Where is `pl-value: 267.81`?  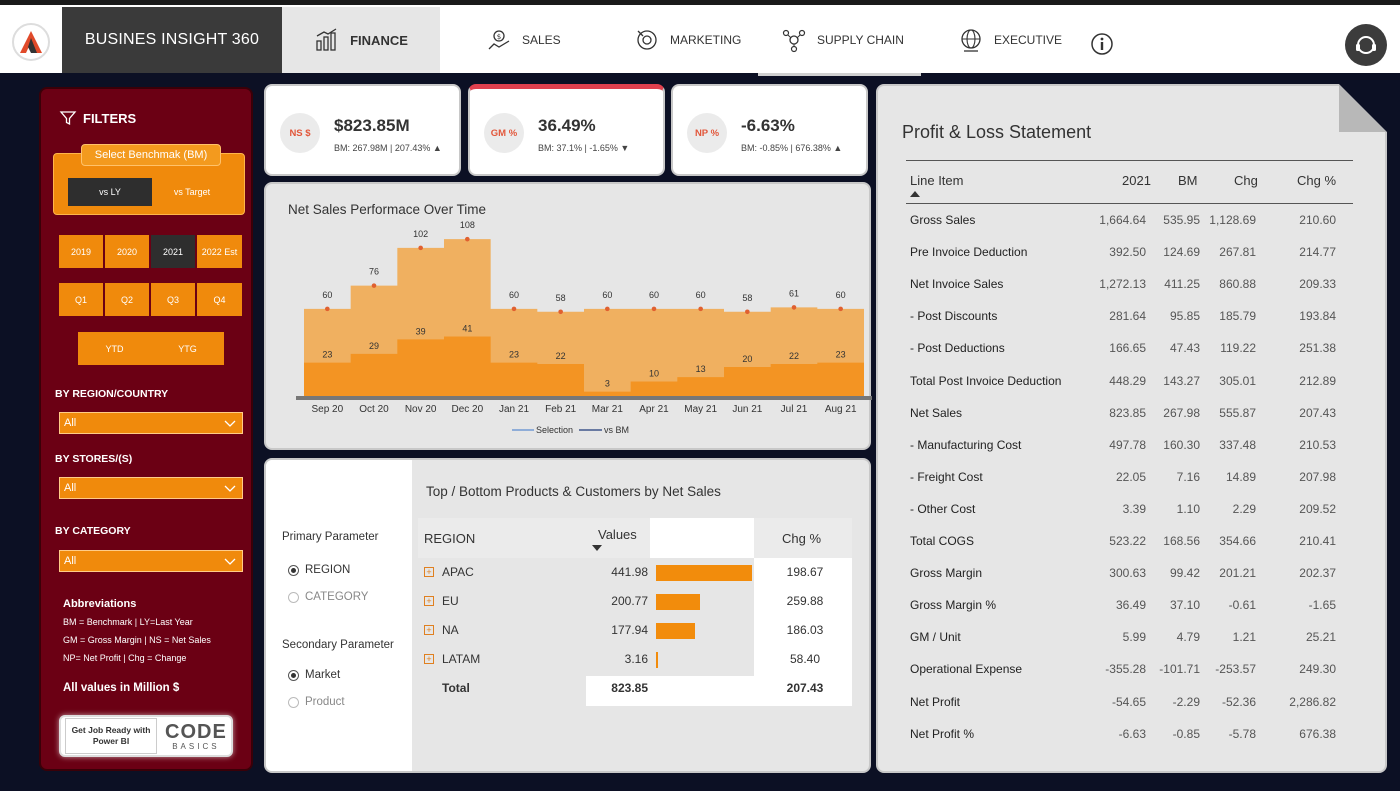 pl-value: 267.81 is located at coordinates (1237, 252).